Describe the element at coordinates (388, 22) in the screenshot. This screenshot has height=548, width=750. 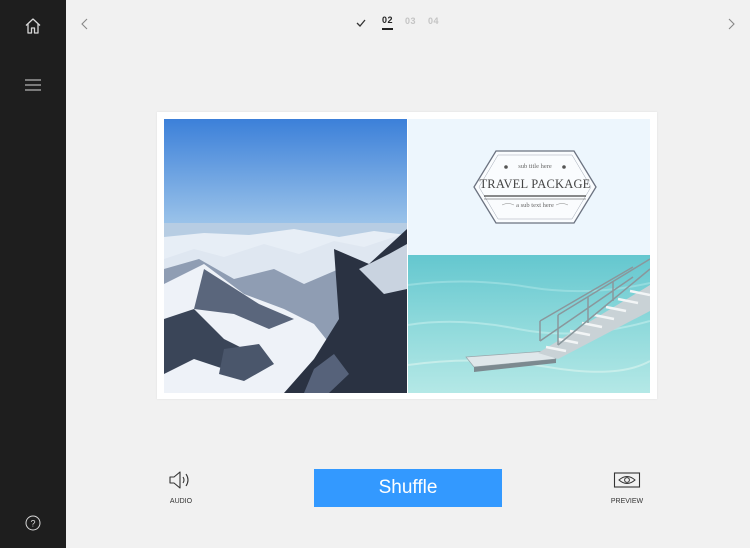
I see `step-2: 02` at that location.